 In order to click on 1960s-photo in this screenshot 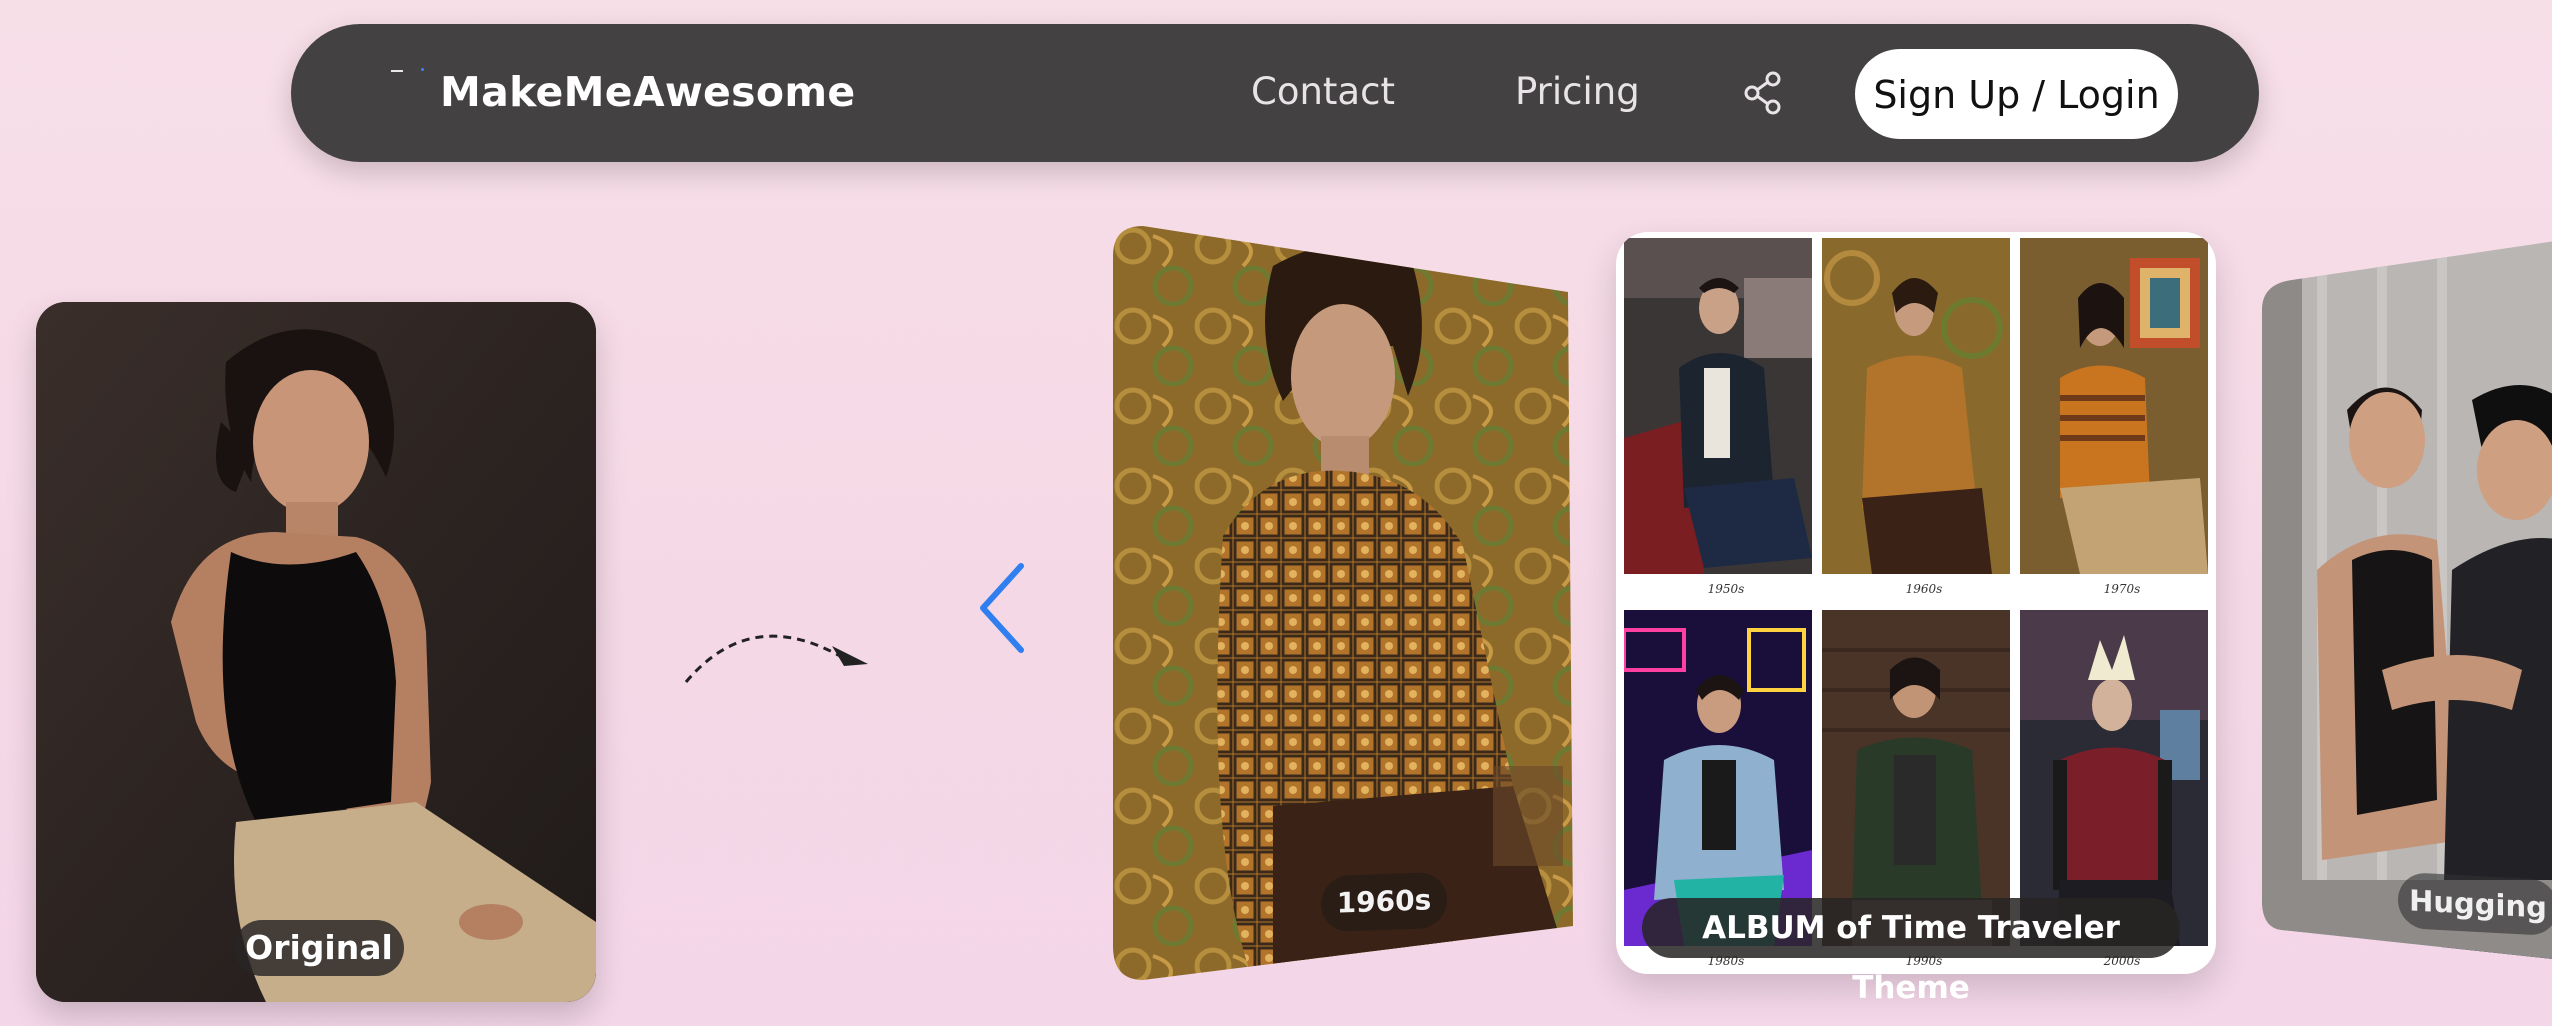, I will do `click(1343, 603)`.